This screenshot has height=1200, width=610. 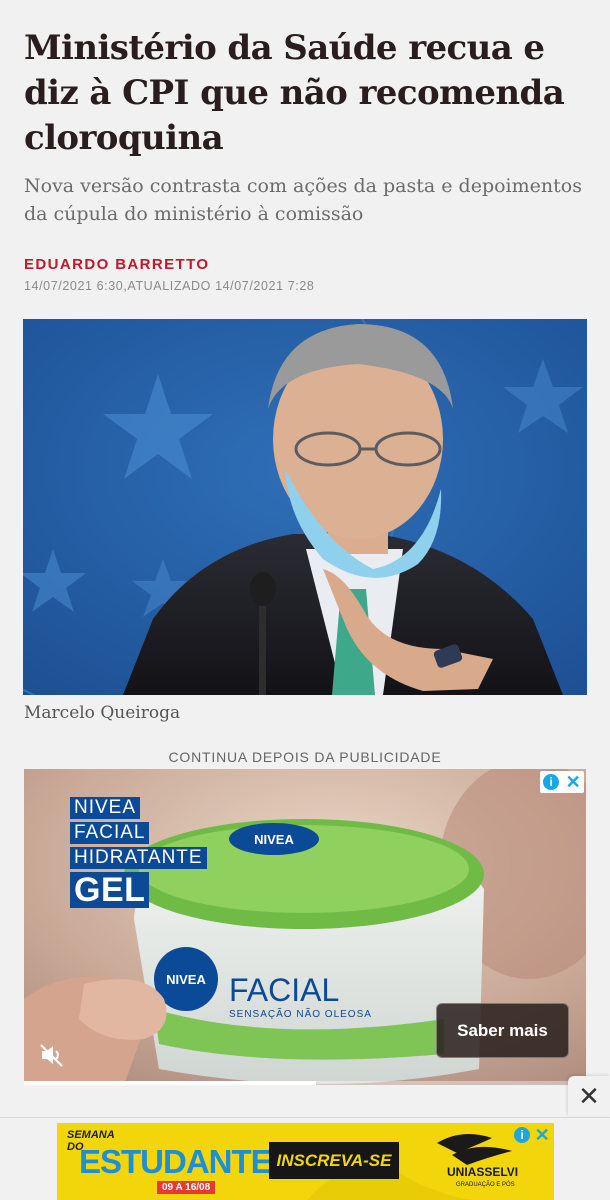 I want to click on divider, so click(x=305, y=1117).